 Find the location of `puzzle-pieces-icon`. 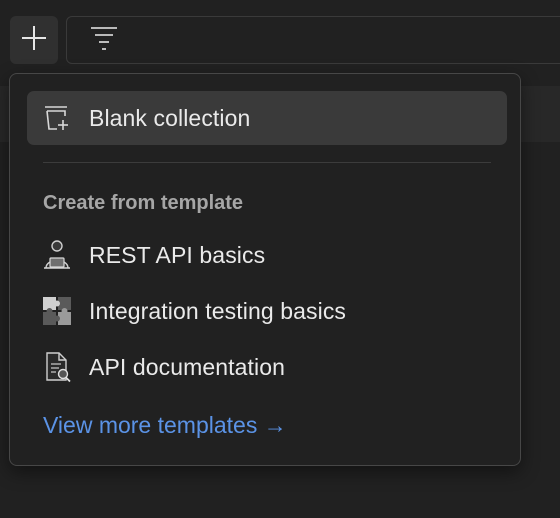

puzzle-pieces-icon is located at coordinates (57, 311).